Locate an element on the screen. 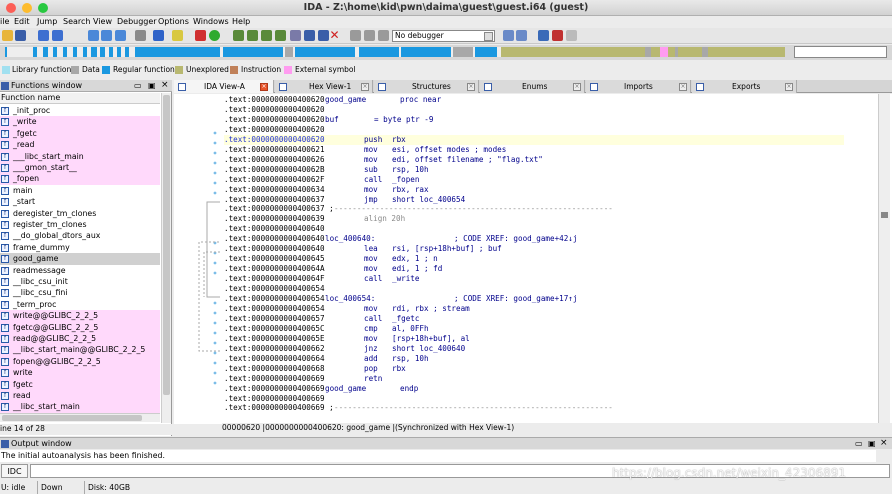 This screenshot has width=892, height=494. function-list-item: f _write is located at coordinates (80, 122).